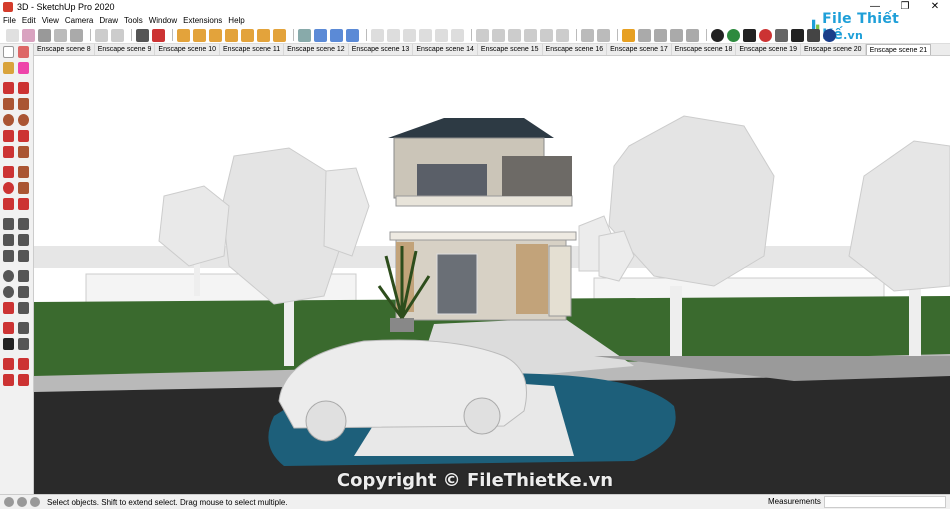  What do you see at coordinates (64, 49) in the screenshot?
I see `scene-tab: Enscape scene 8` at bounding box center [64, 49].